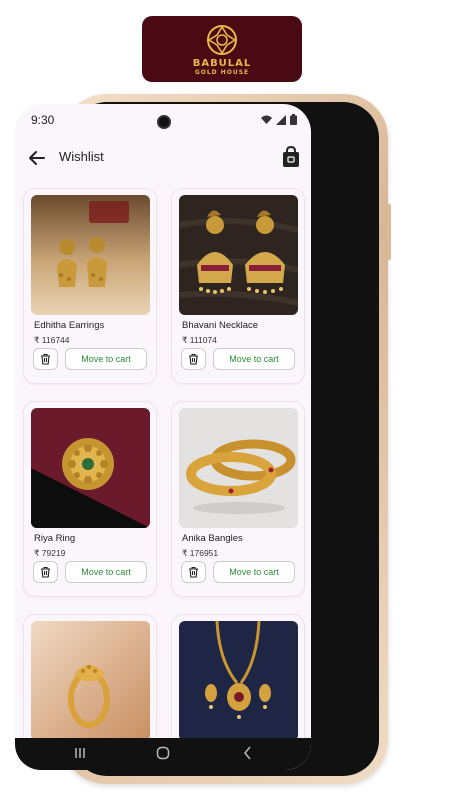 The width and height of the screenshot is (452, 800). I want to click on back-arrow-icon, so click(37, 158).